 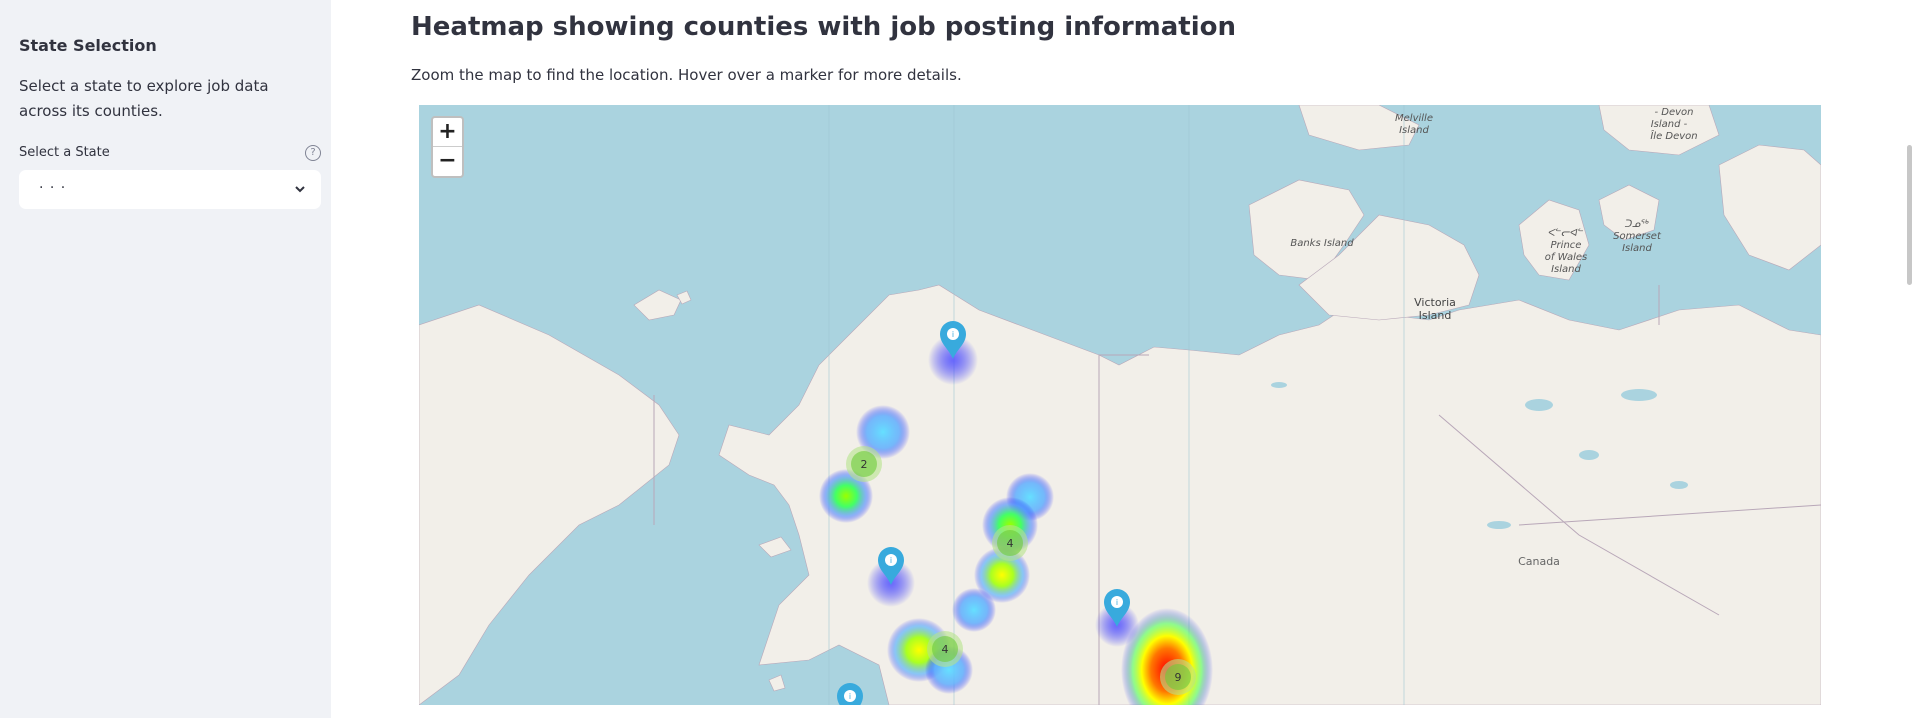 I want to click on place-label: Canada, so click(x=1539, y=561).